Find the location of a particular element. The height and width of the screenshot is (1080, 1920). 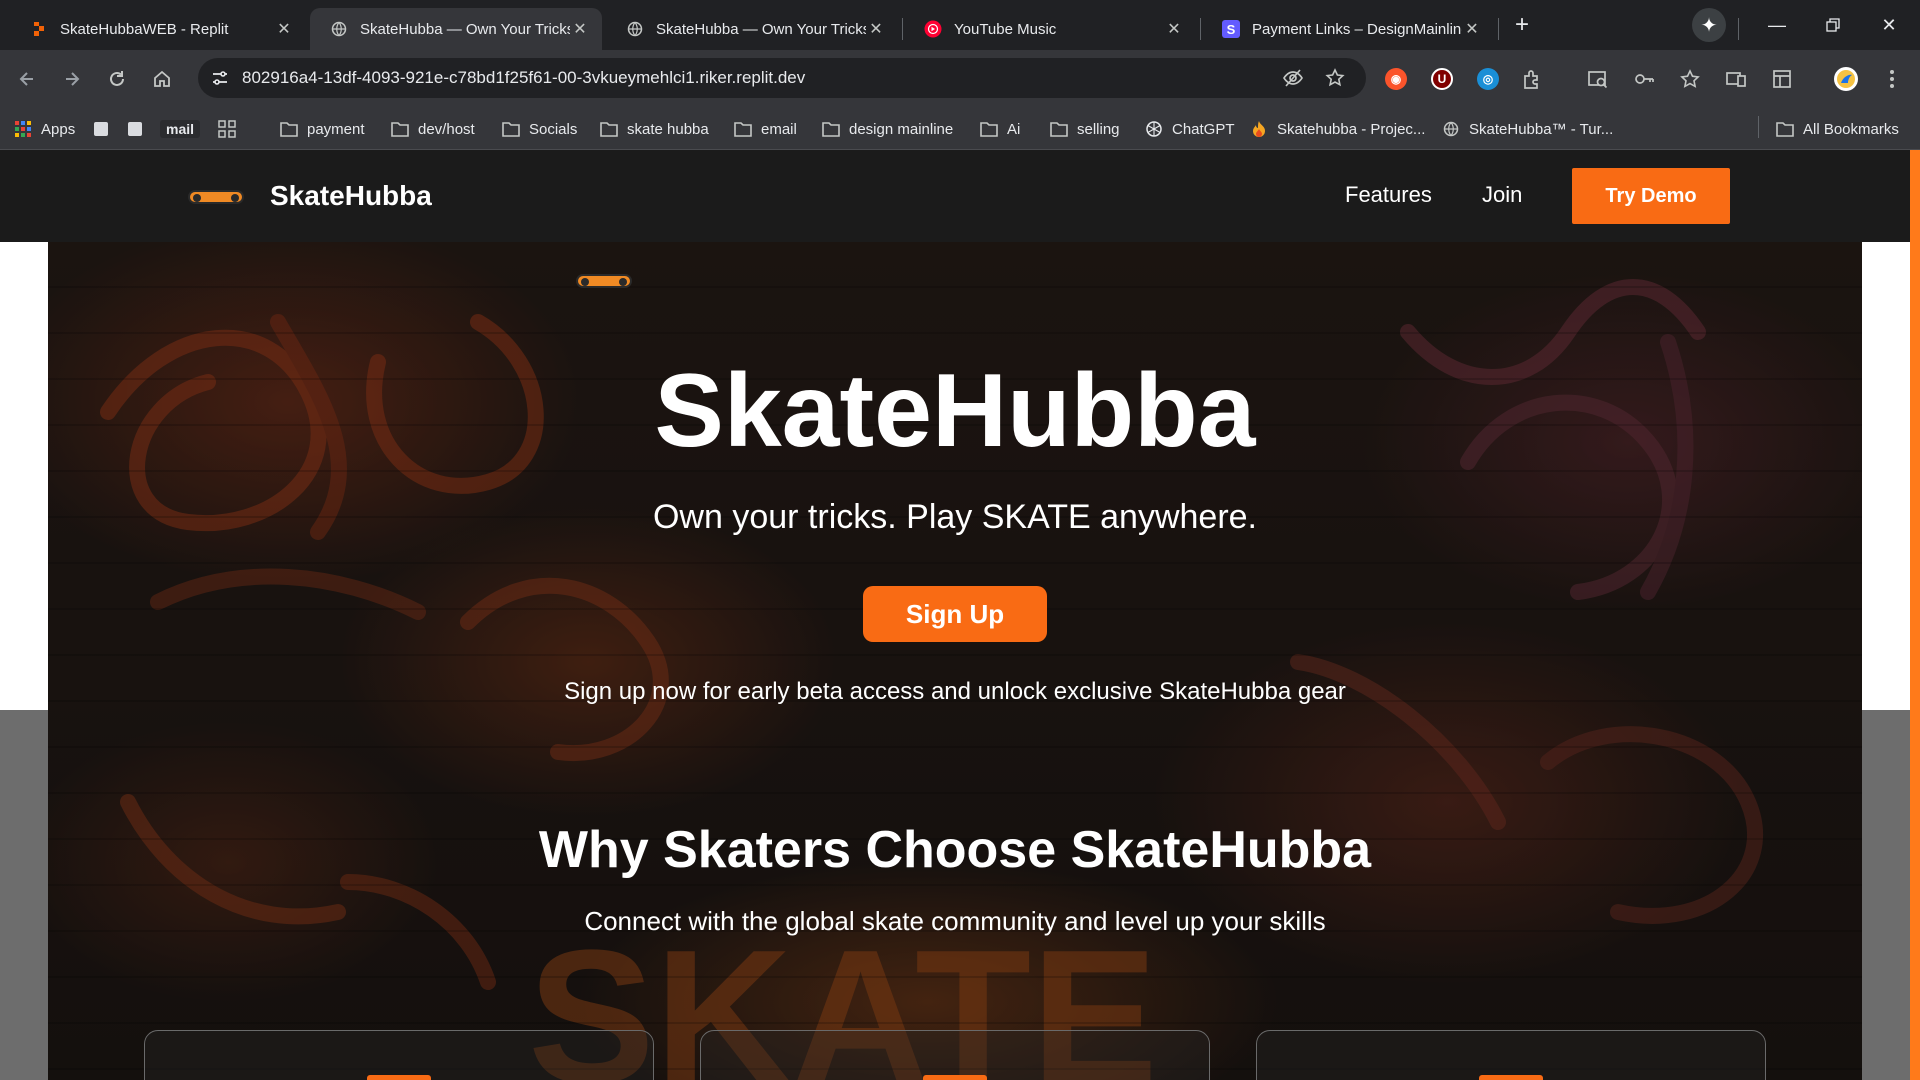

bookmark-label: ChatGPT is located at coordinates (1203, 129).